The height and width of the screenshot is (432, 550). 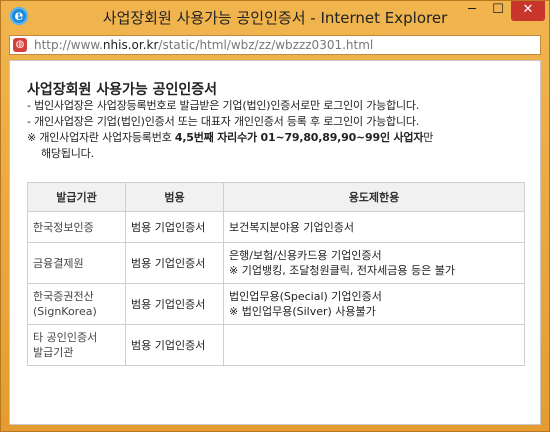 What do you see at coordinates (53, 352) in the screenshot?
I see `issuer-line: 발급기관` at bounding box center [53, 352].